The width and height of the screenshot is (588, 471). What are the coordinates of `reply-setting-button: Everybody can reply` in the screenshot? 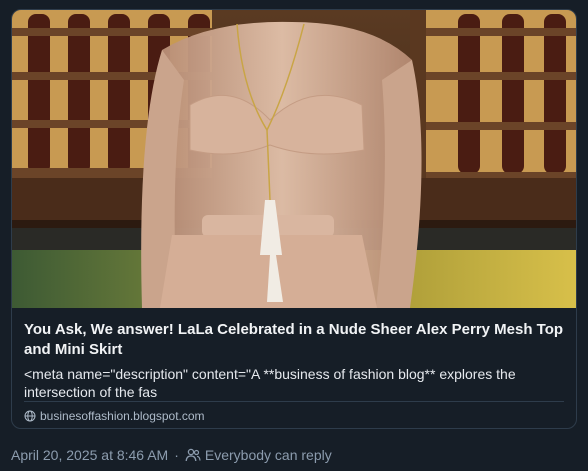 It's located at (258, 455).